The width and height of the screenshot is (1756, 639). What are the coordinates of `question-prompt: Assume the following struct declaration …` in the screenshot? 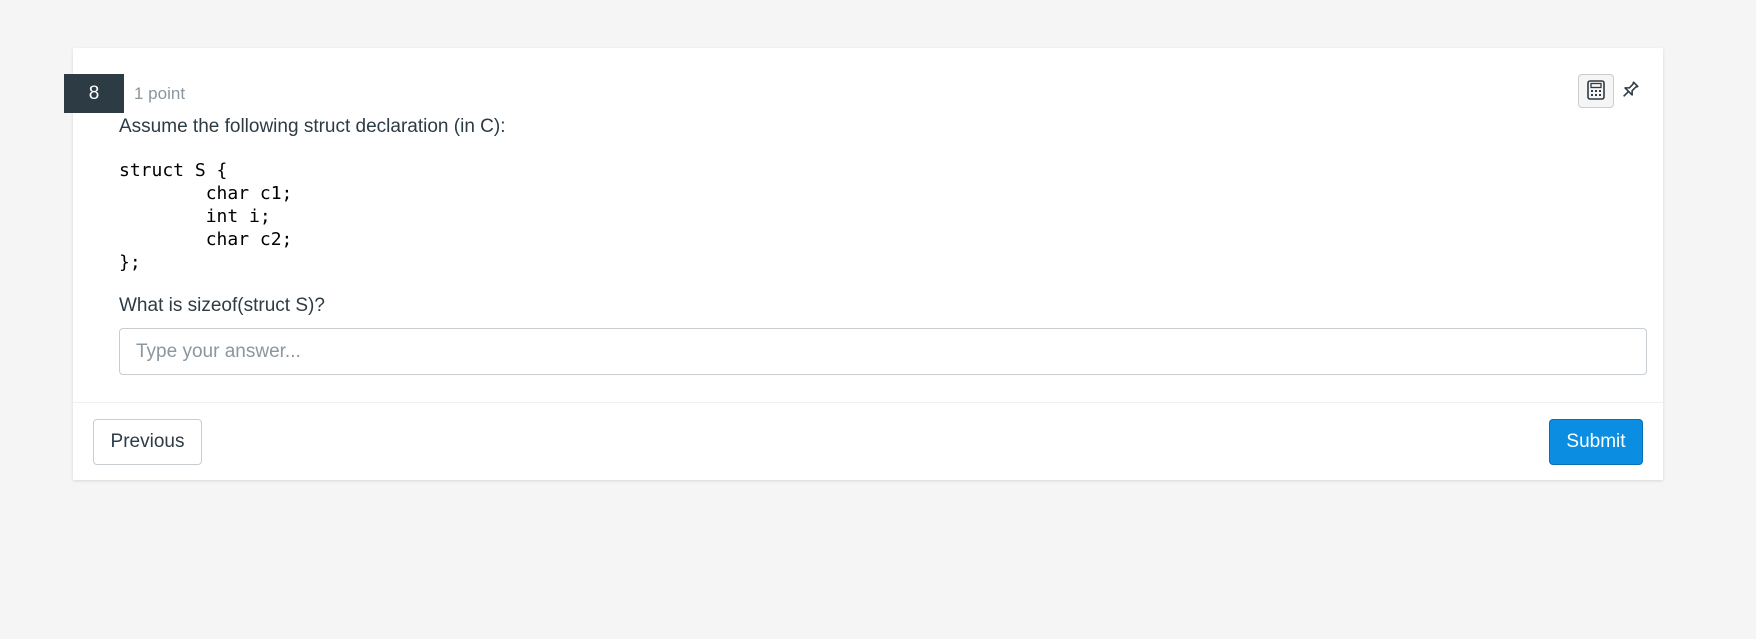 It's located at (312, 126).